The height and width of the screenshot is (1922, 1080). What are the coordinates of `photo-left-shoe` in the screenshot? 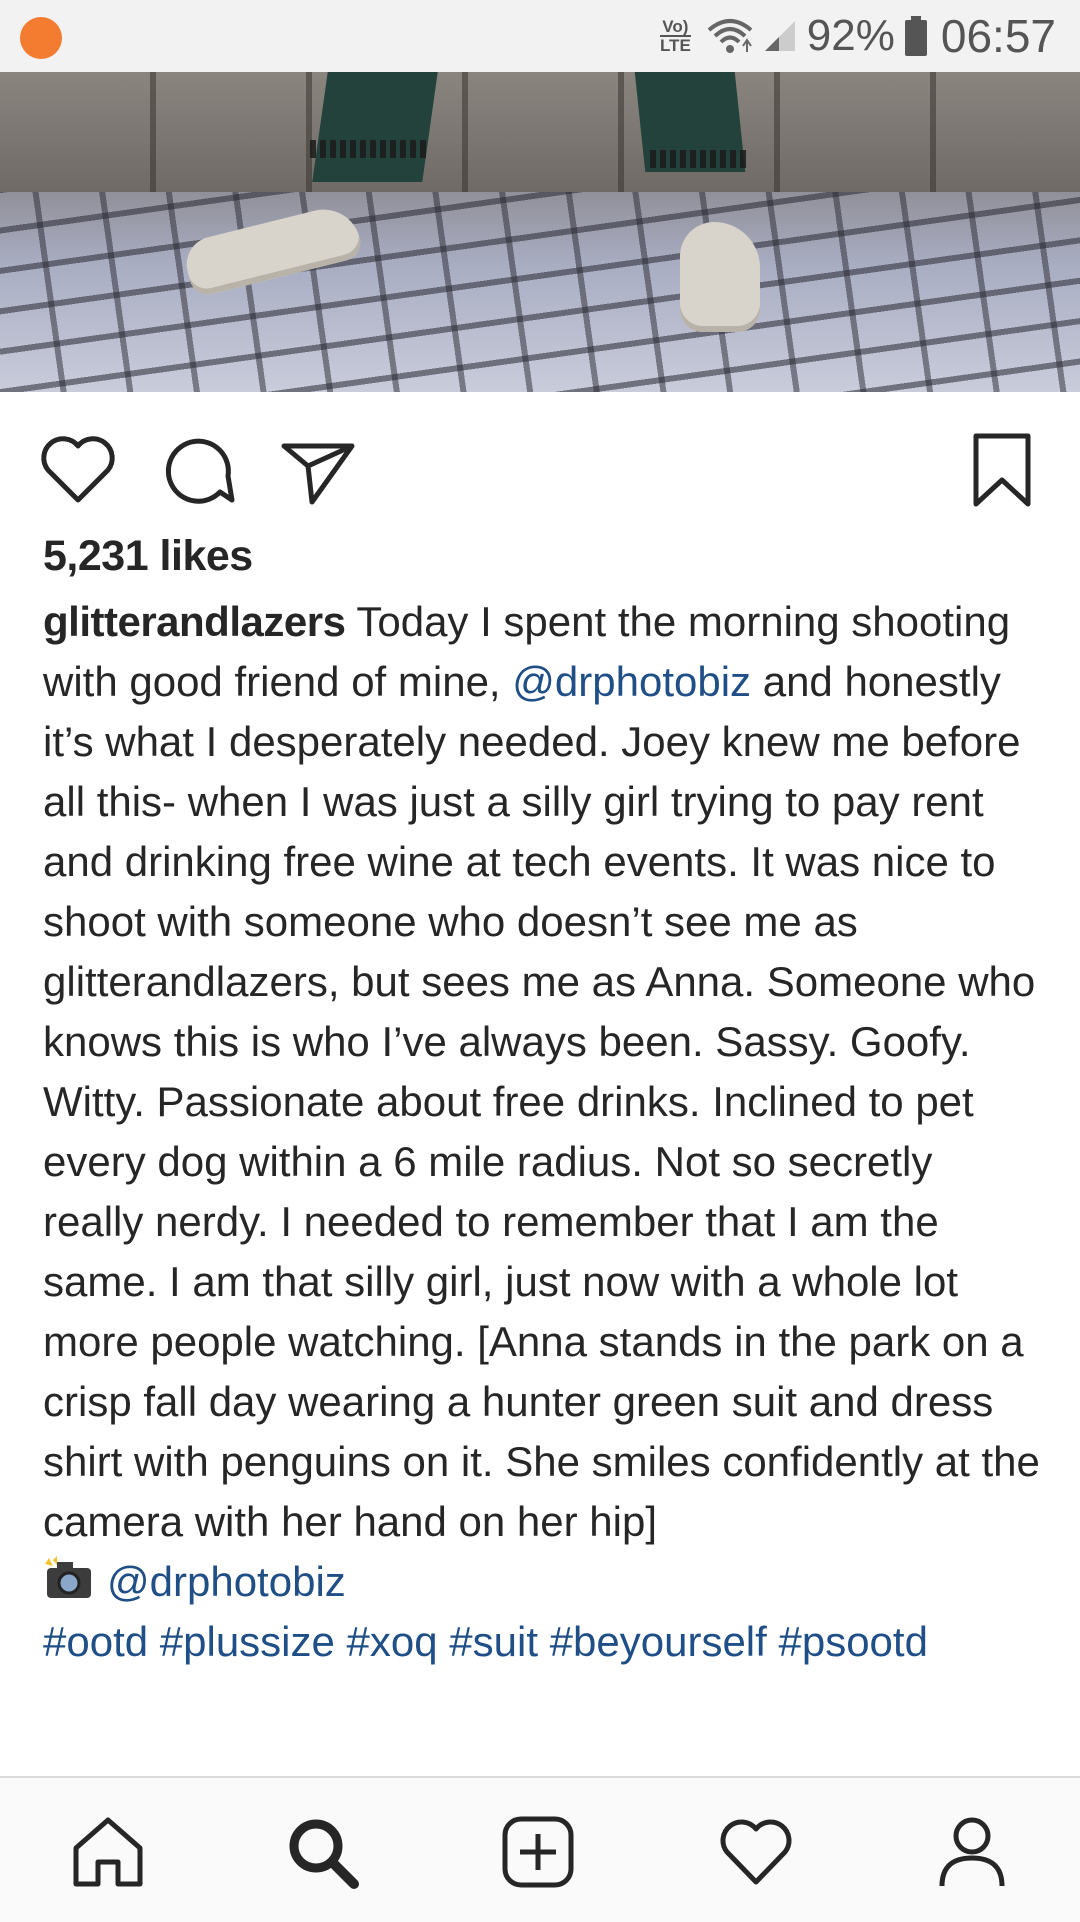 It's located at (272, 250).